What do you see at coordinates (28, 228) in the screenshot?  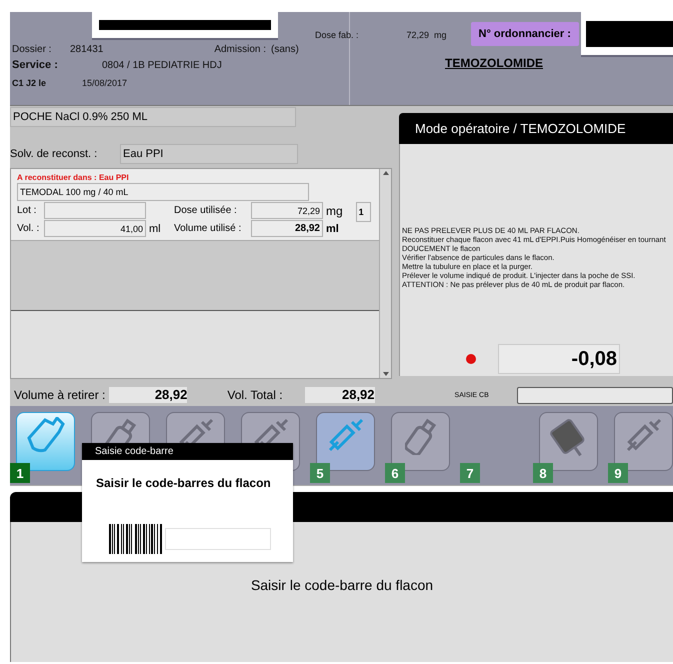 I see `volume-label: Vol. :` at bounding box center [28, 228].